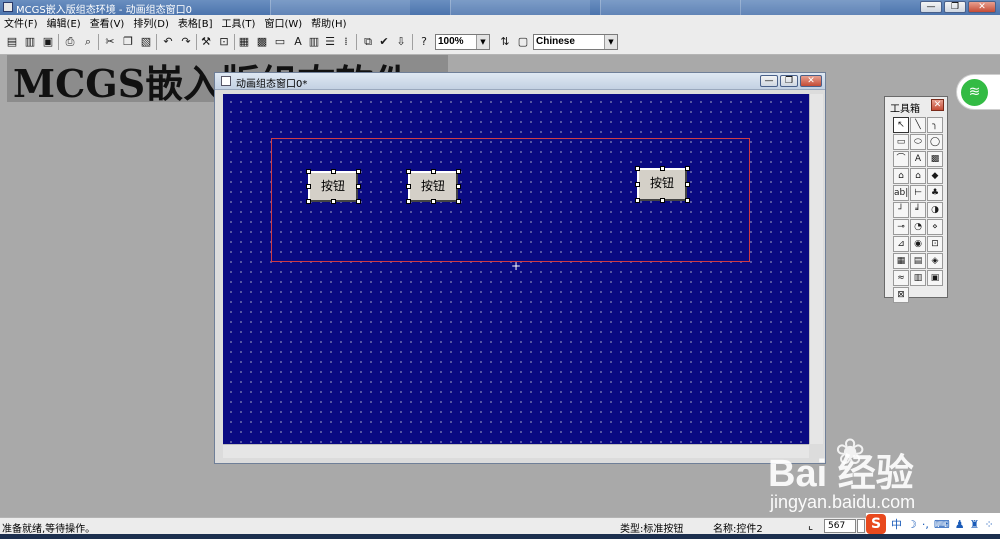 This screenshot has height=539, width=1000. Describe the element at coordinates (333, 186) in the screenshot. I see `canvas-button-1: 按钮` at that location.